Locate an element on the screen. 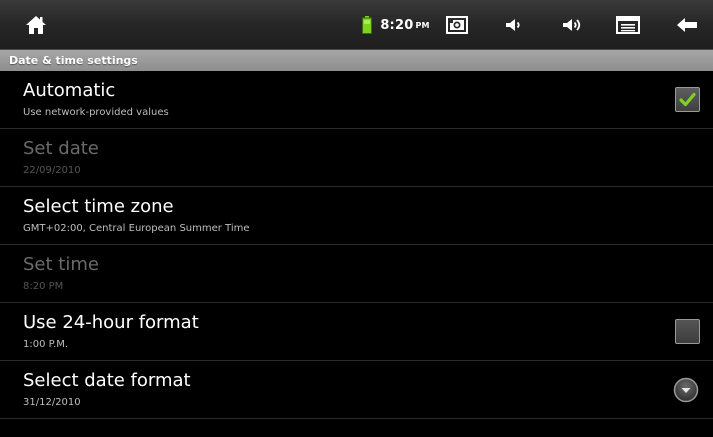 The image size is (713, 437). dropdown-arrow-icon is located at coordinates (686, 390).